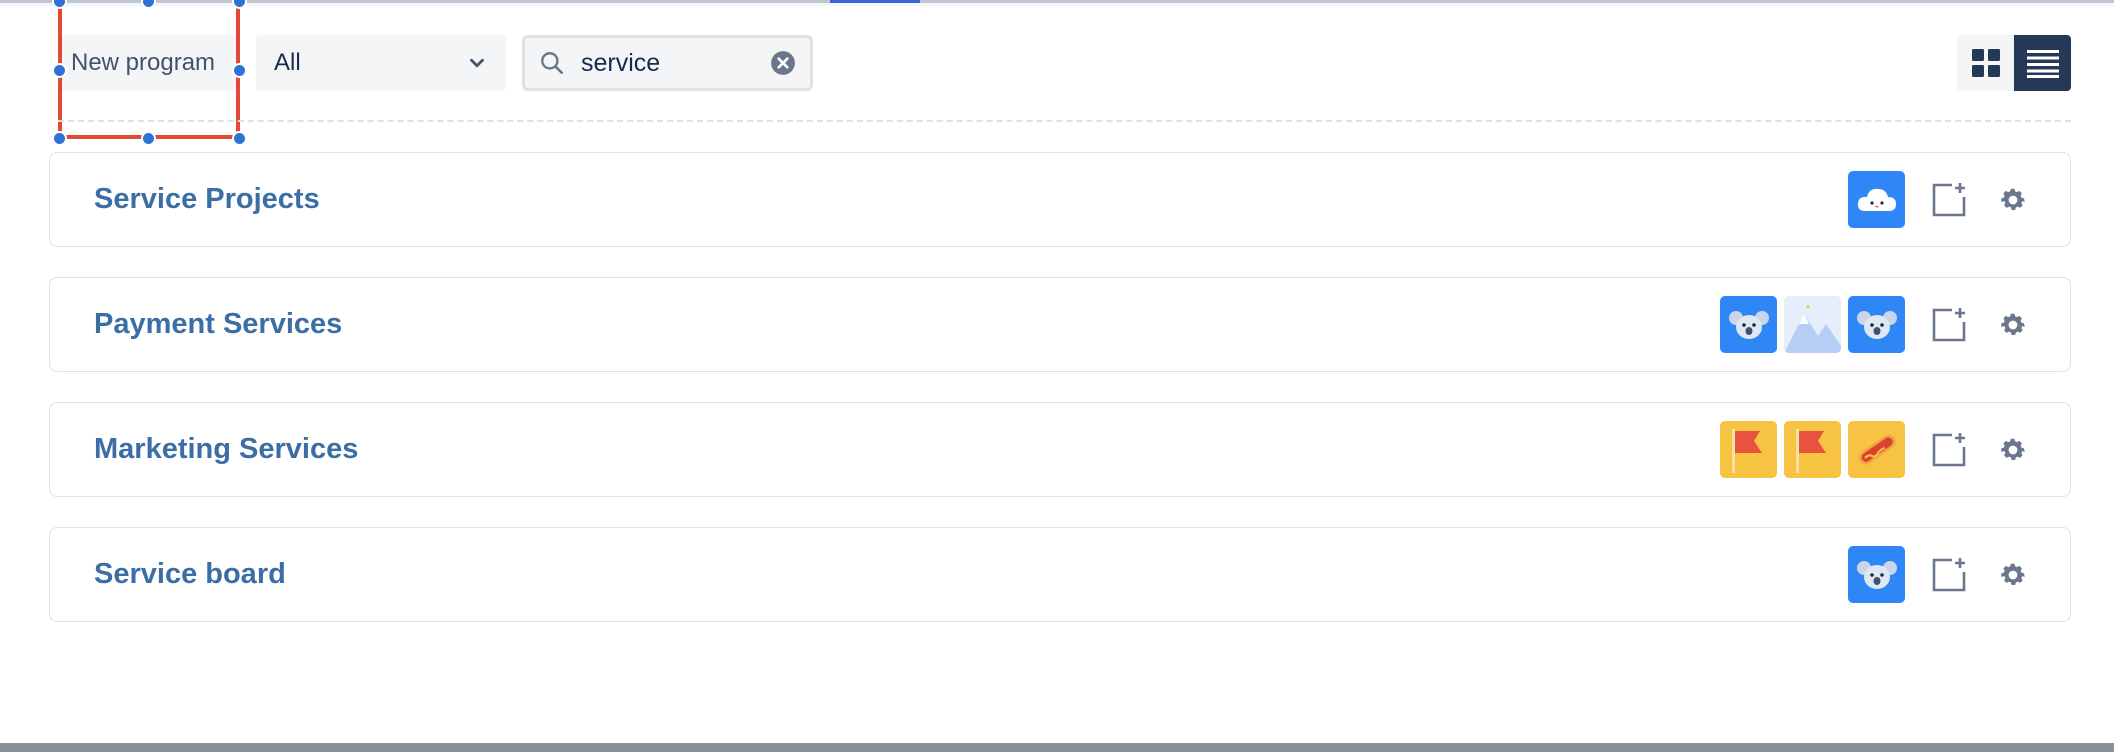  What do you see at coordinates (148, 4) in the screenshot?
I see `resize-handle-top-center` at bounding box center [148, 4].